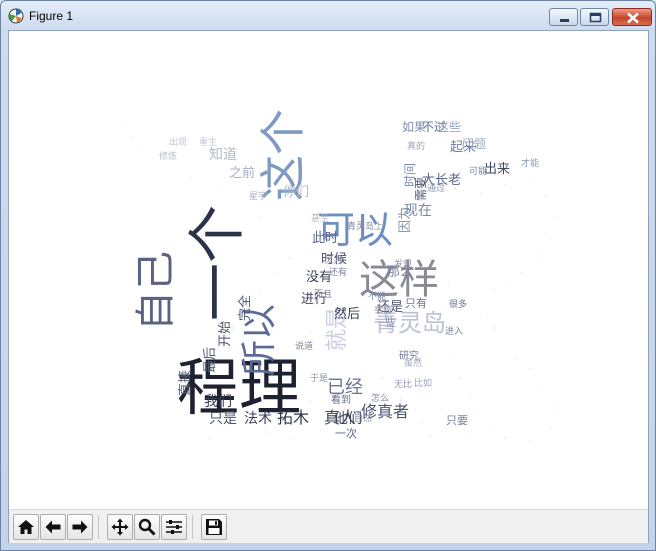 The height and width of the screenshot is (551, 656). I want to click on navigation-toolbar, so click(328, 526).